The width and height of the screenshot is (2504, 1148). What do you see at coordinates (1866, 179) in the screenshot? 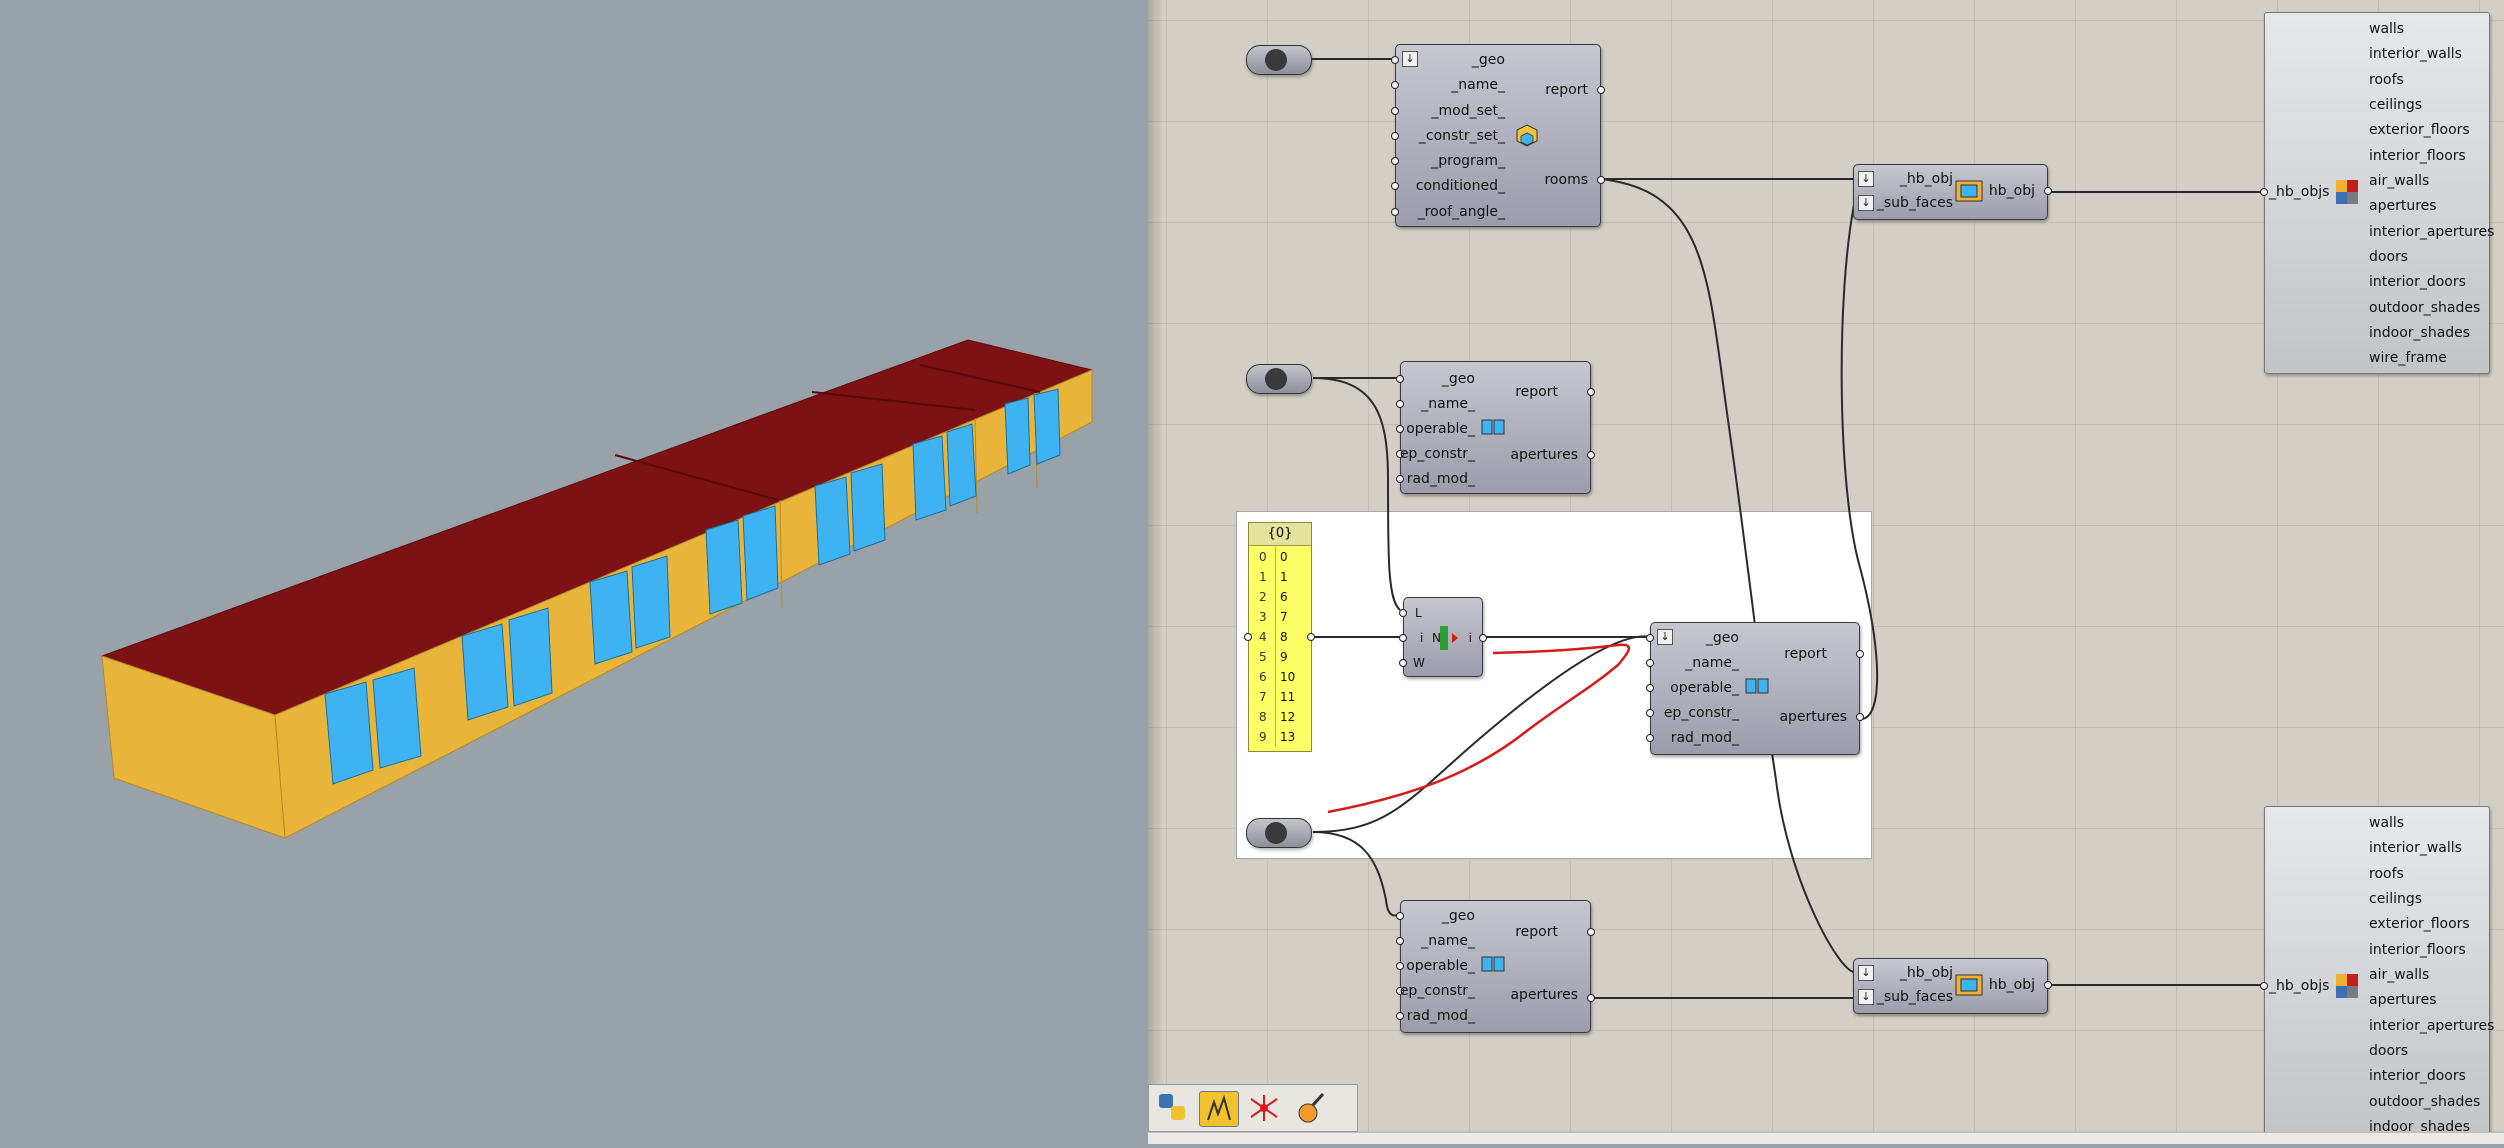
I see `flatten-arrow-icon: ↓` at bounding box center [1866, 179].